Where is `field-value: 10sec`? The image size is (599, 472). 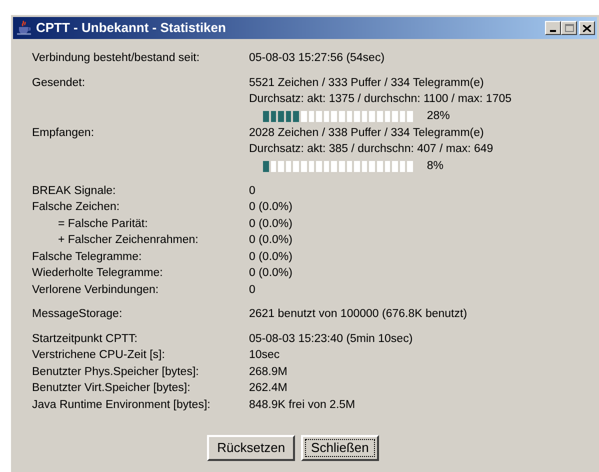
field-value: 10sec is located at coordinates (264, 355).